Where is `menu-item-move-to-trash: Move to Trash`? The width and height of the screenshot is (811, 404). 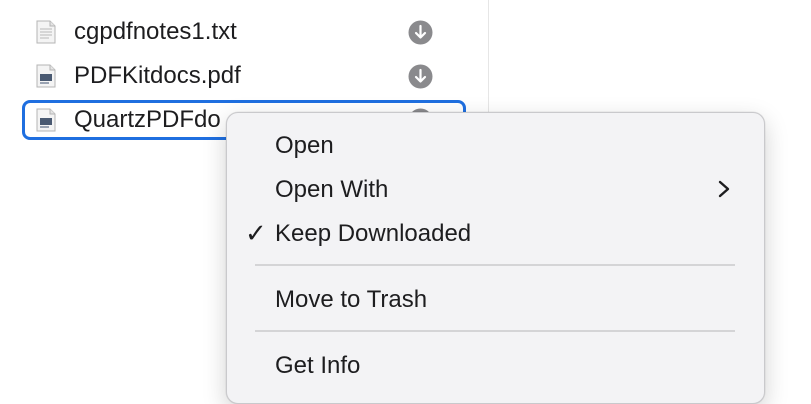
menu-item-move-to-trash: Move to Trash is located at coordinates (495, 300).